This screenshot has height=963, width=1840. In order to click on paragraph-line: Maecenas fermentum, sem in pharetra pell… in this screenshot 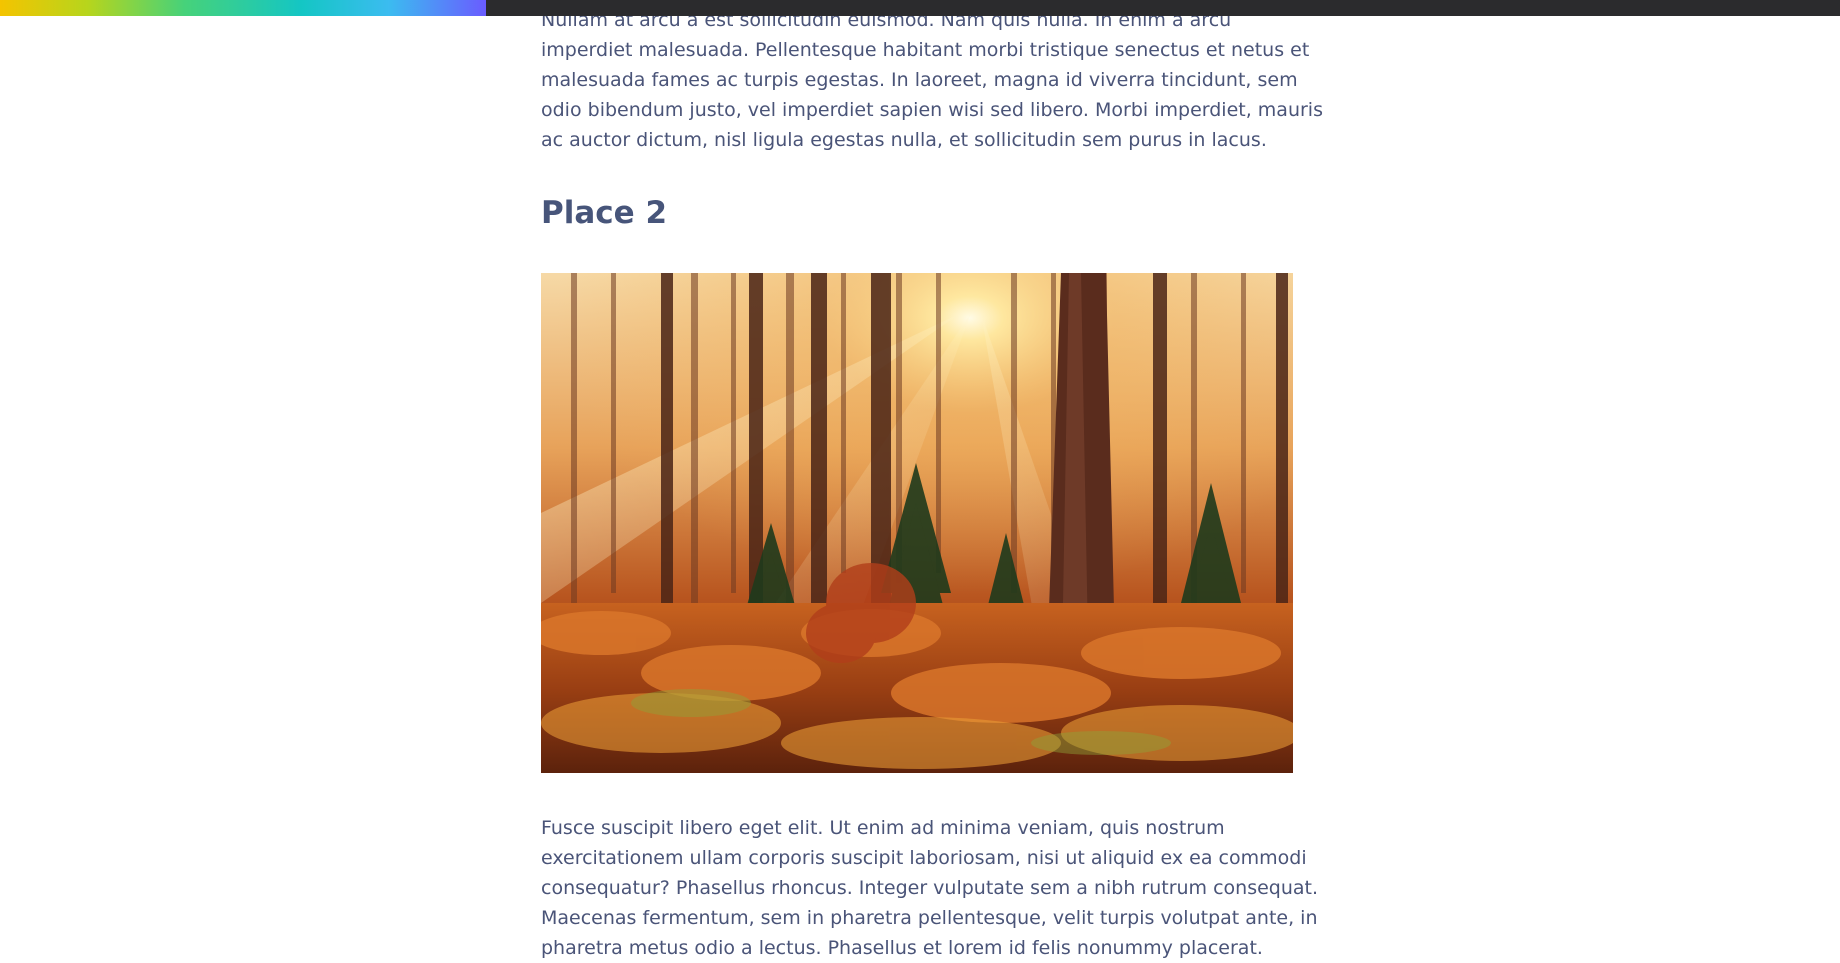, I will do `click(929, 918)`.